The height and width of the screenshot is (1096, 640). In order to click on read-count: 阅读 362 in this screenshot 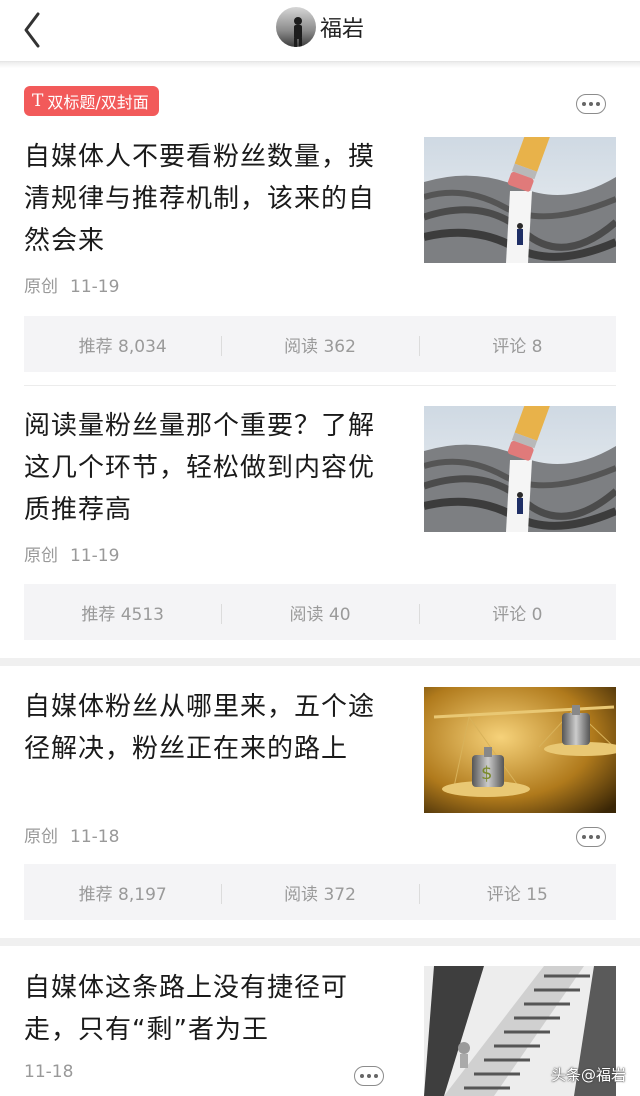, I will do `click(319, 344)`.